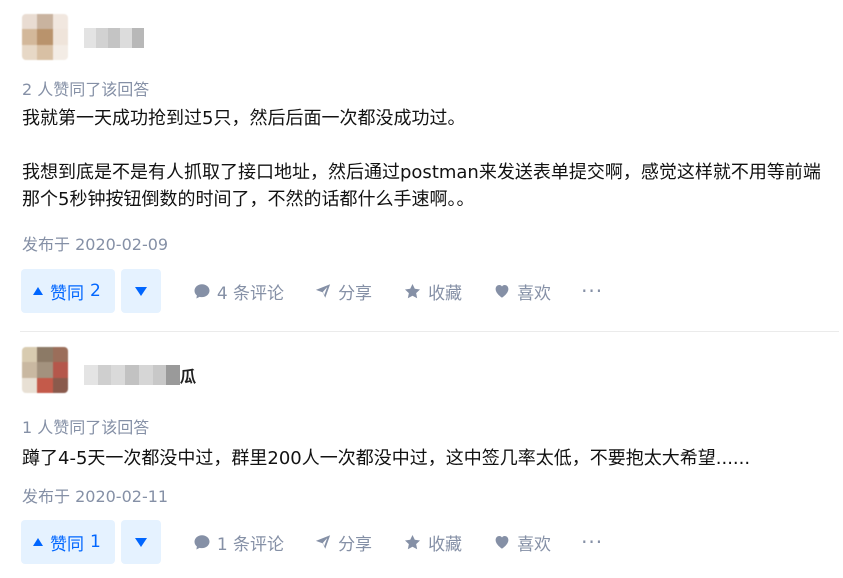 This screenshot has width=843, height=578. Describe the element at coordinates (188, 375) in the screenshot. I see `author-name-suffix: 瓜` at that location.